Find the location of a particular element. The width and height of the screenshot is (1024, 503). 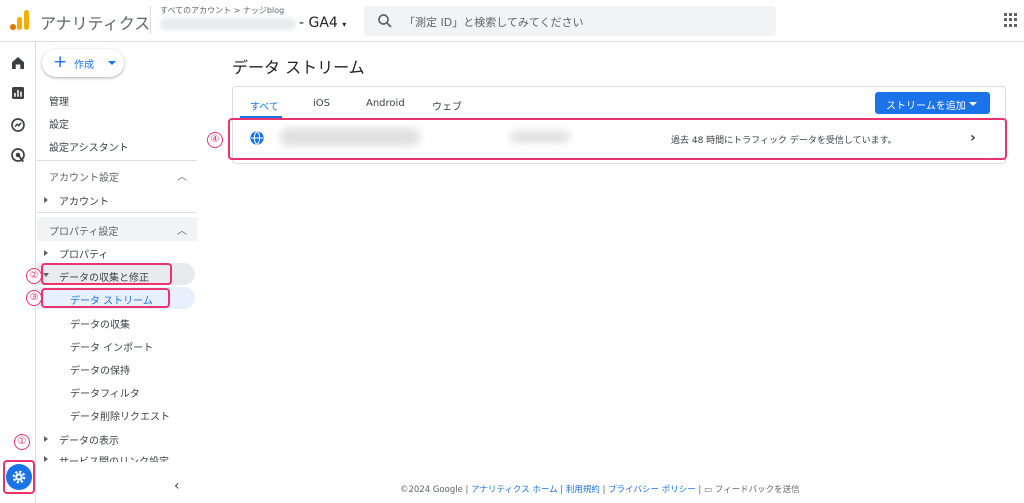

nav-clip: サービス間のリンク設定 is located at coordinates (117, 457).